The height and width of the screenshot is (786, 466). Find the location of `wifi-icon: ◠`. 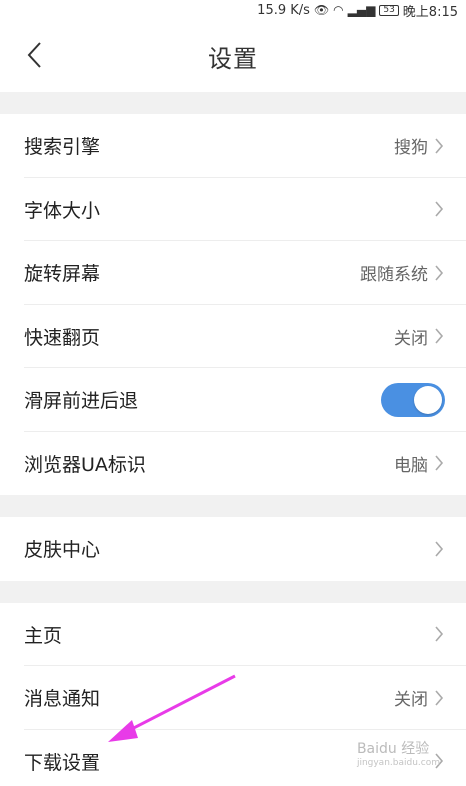

wifi-icon: ◠ is located at coordinates (338, 10).